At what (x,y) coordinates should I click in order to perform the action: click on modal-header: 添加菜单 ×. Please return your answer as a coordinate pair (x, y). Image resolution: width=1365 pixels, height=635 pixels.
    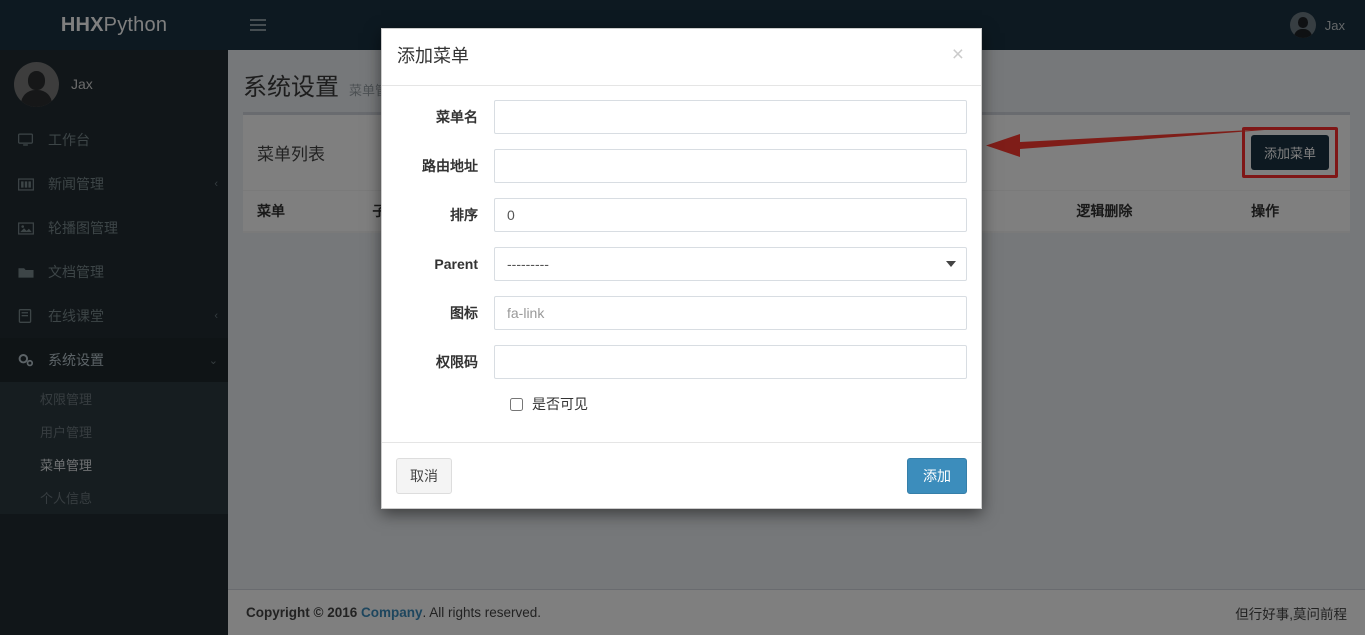
    Looking at the image, I should click on (681, 57).